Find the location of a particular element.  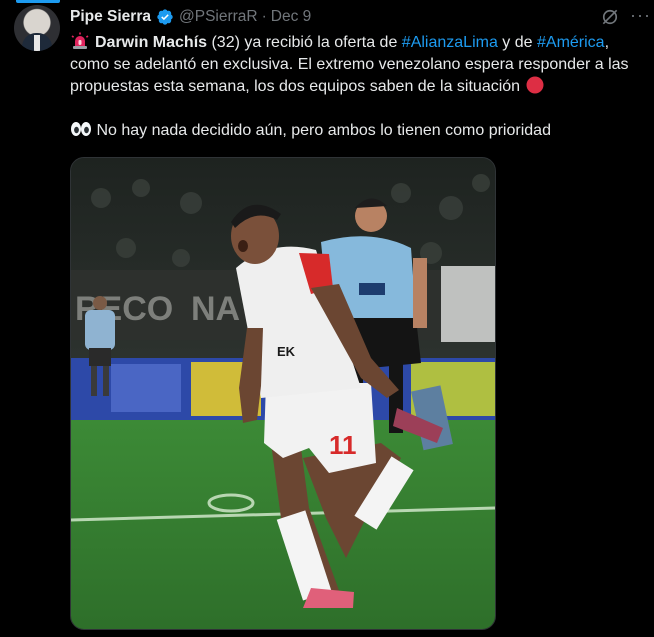

tweet-header: Pipe Sierra @PSierraR · Dec 9 is located at coordinates (190, 17).